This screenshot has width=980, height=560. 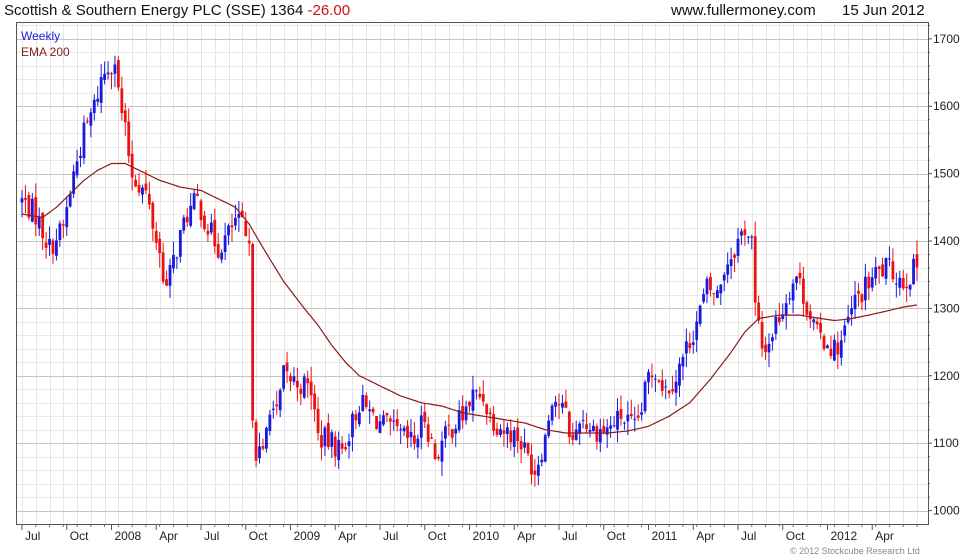 I want to click on y-axis: 1000 1100 1200 1300 1400 1500 1600 1700, so click(x=944, y=271).